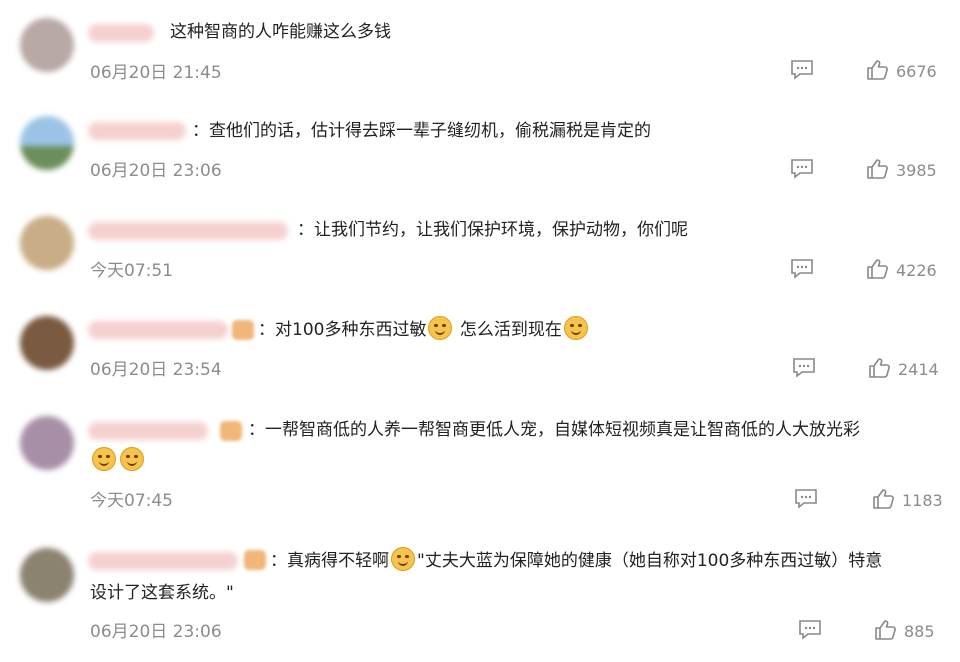 The width and height of the screenshot is (960, 662). I want to click on comment-text: ：真病得不轻啊 "丈夫大蓝为保障她的健康（她自称对100多种东西过敏）特意, so click(576, 561).